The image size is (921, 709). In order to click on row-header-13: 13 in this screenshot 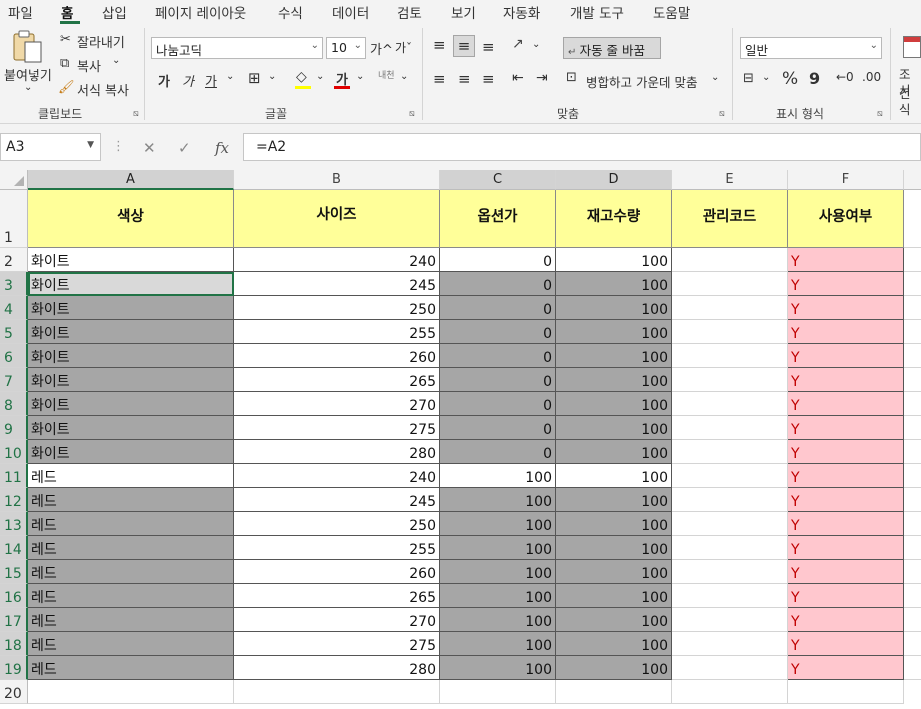, I will do `click(14, 524)`.